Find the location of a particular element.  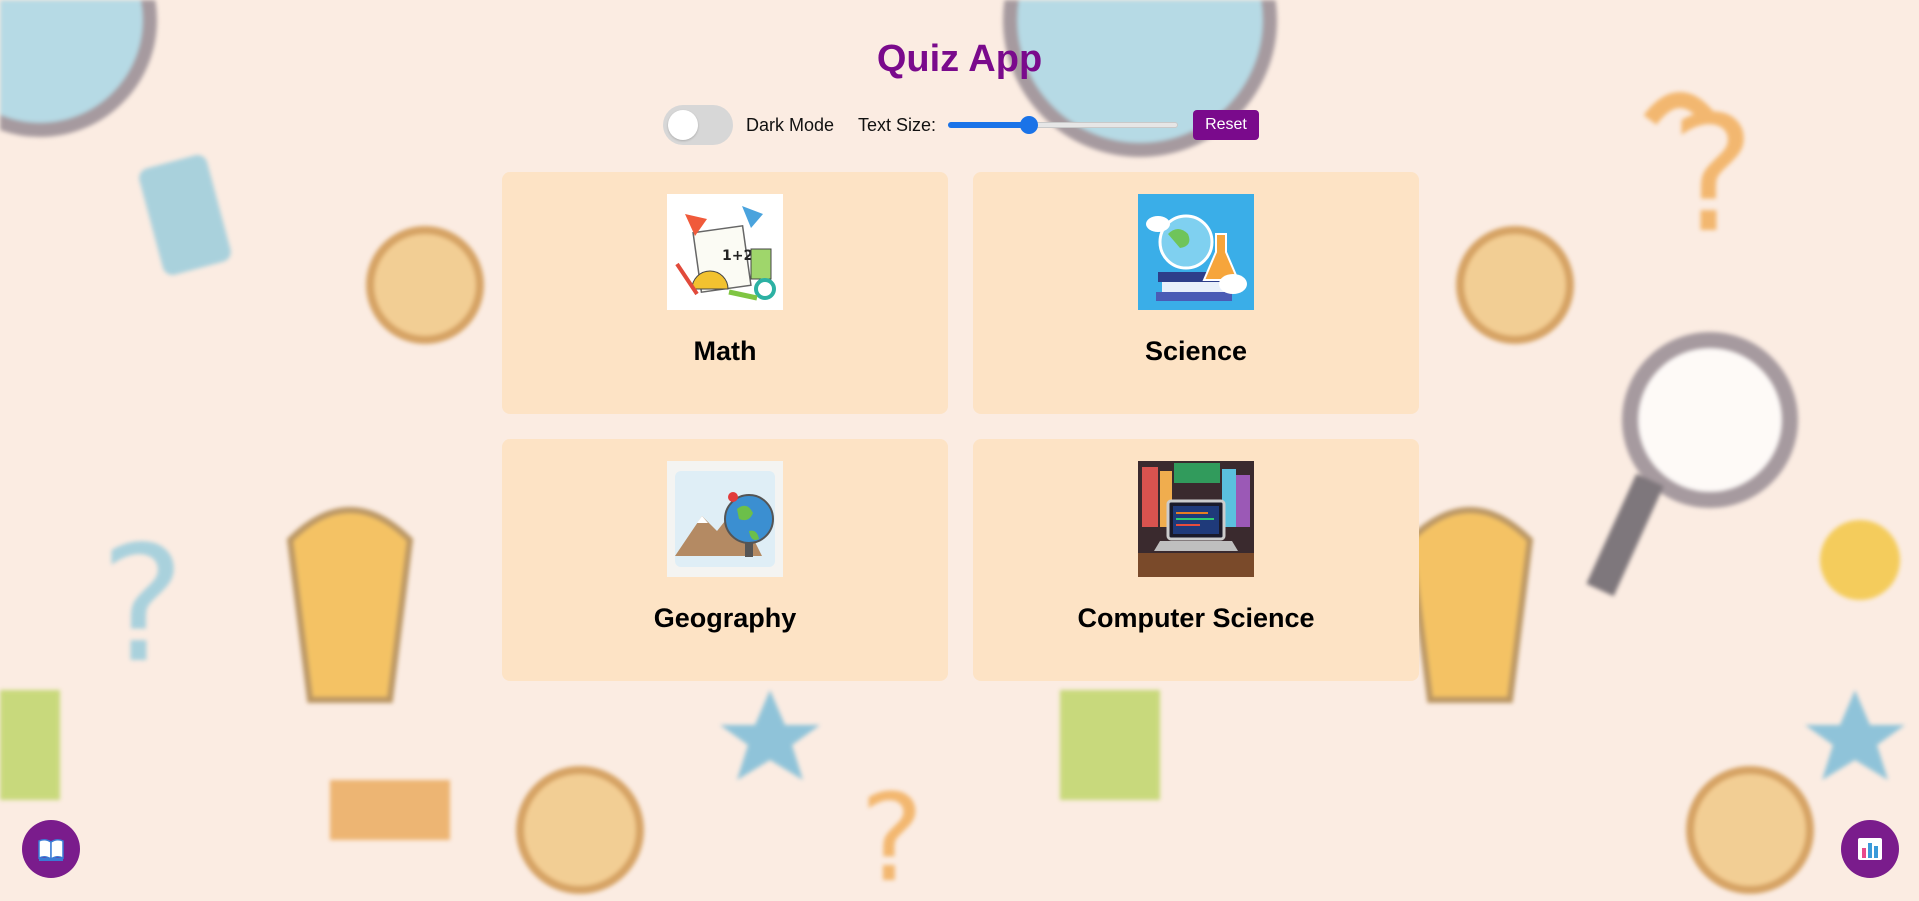

category-card-science: Science is located at coordinates (1196, 293).